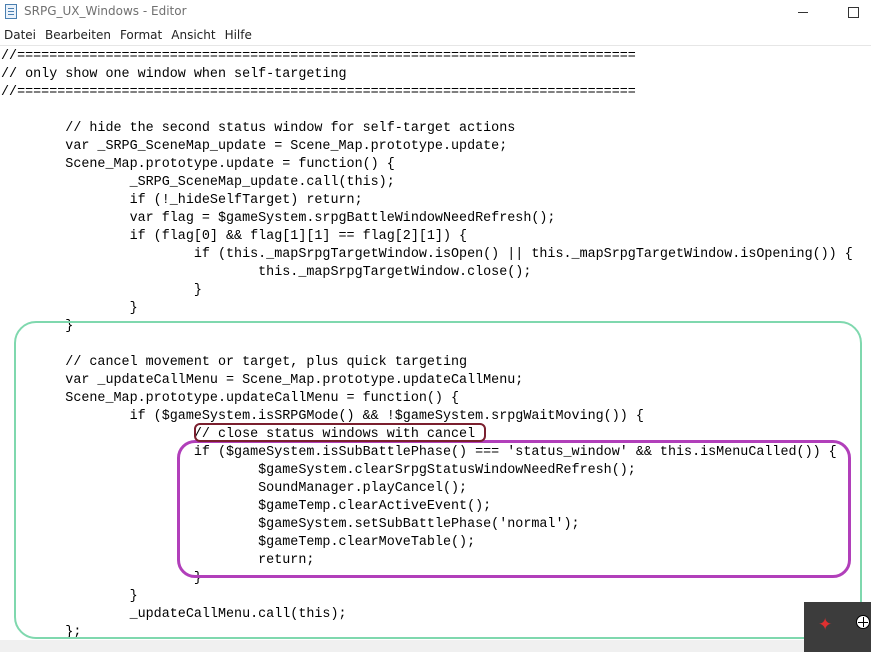 This screenshot has width=871, height=653. What do you see at coordinates (11, 11) in the screenshot?
I see `notepad-icon` at bounding box center [11, 11].